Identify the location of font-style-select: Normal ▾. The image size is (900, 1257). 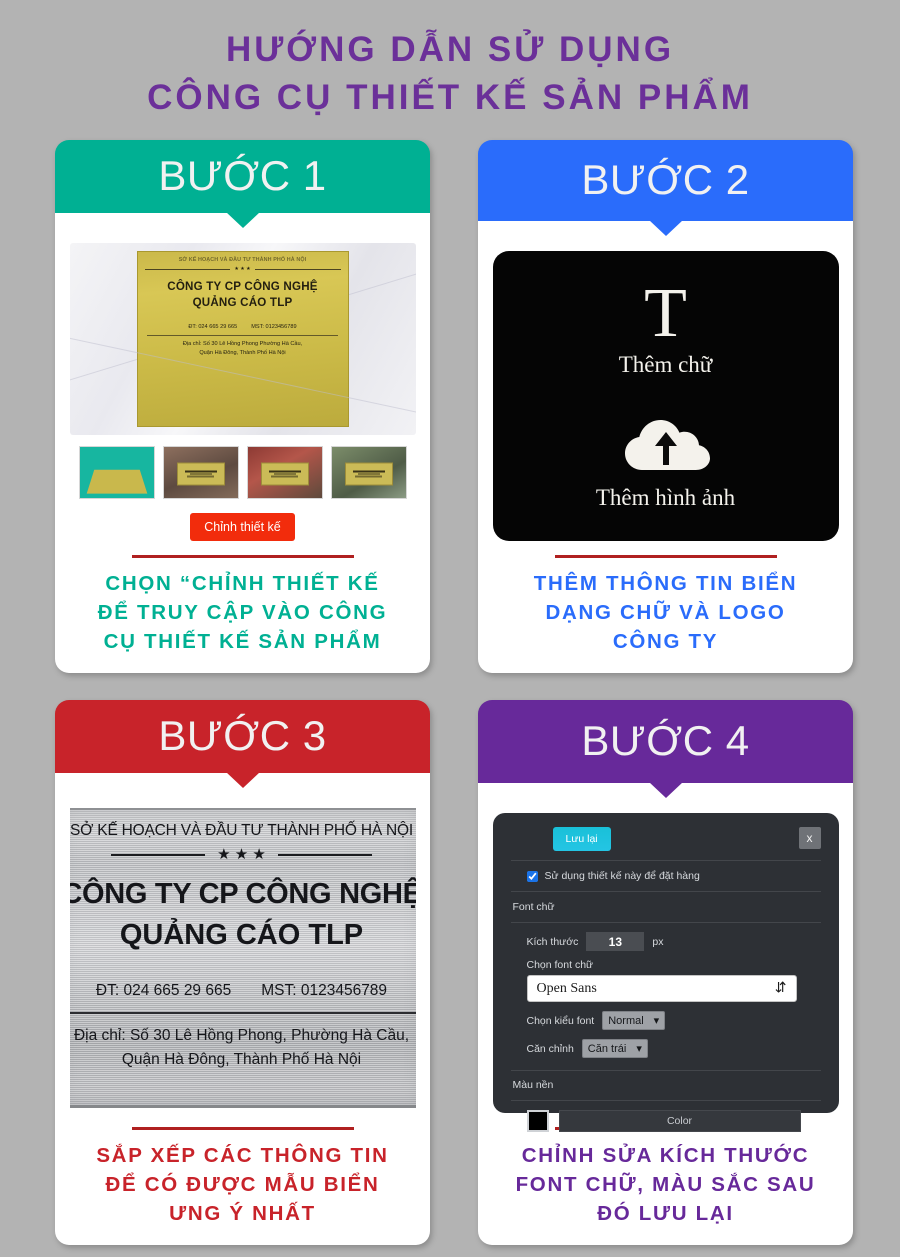
(634, 1021).